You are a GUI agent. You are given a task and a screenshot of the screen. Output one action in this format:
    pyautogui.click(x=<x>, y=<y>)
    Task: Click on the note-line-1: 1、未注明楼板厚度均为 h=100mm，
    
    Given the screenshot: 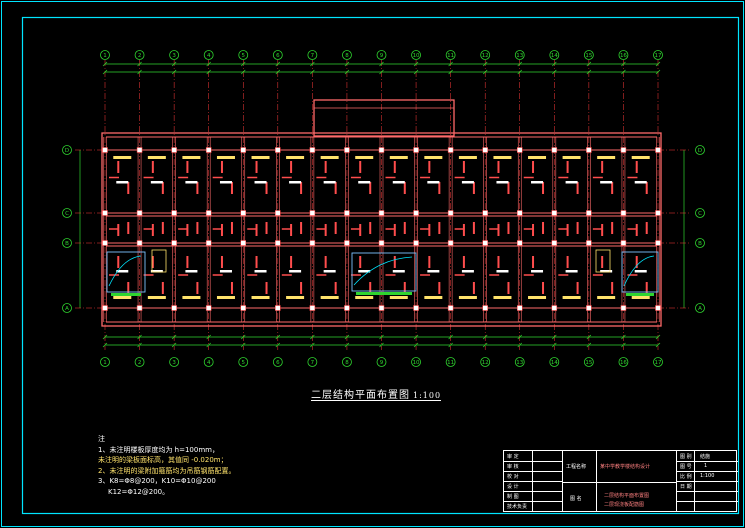 What is the action you would take?
    pyautogui.click(x=158, y=449)
    